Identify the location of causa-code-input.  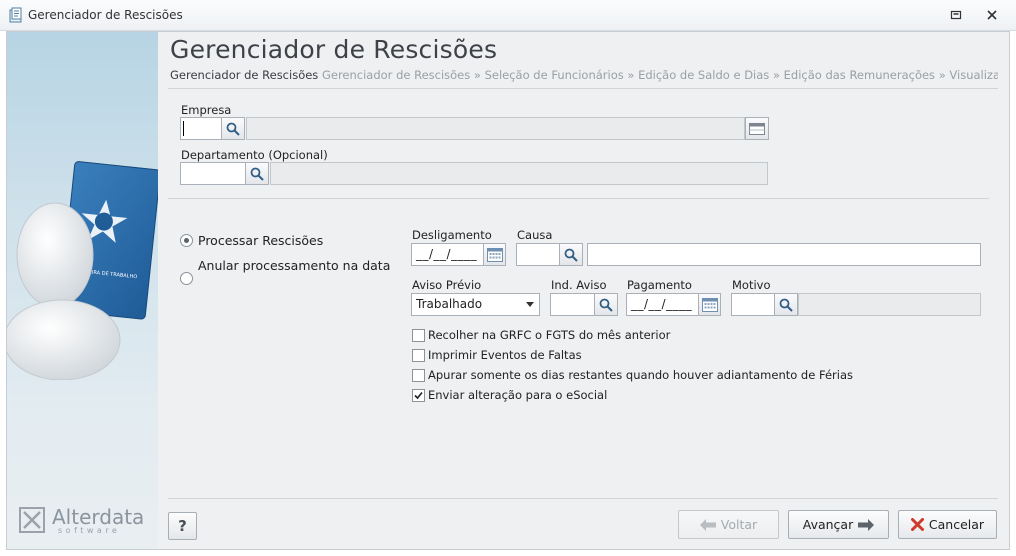
(538, 254).